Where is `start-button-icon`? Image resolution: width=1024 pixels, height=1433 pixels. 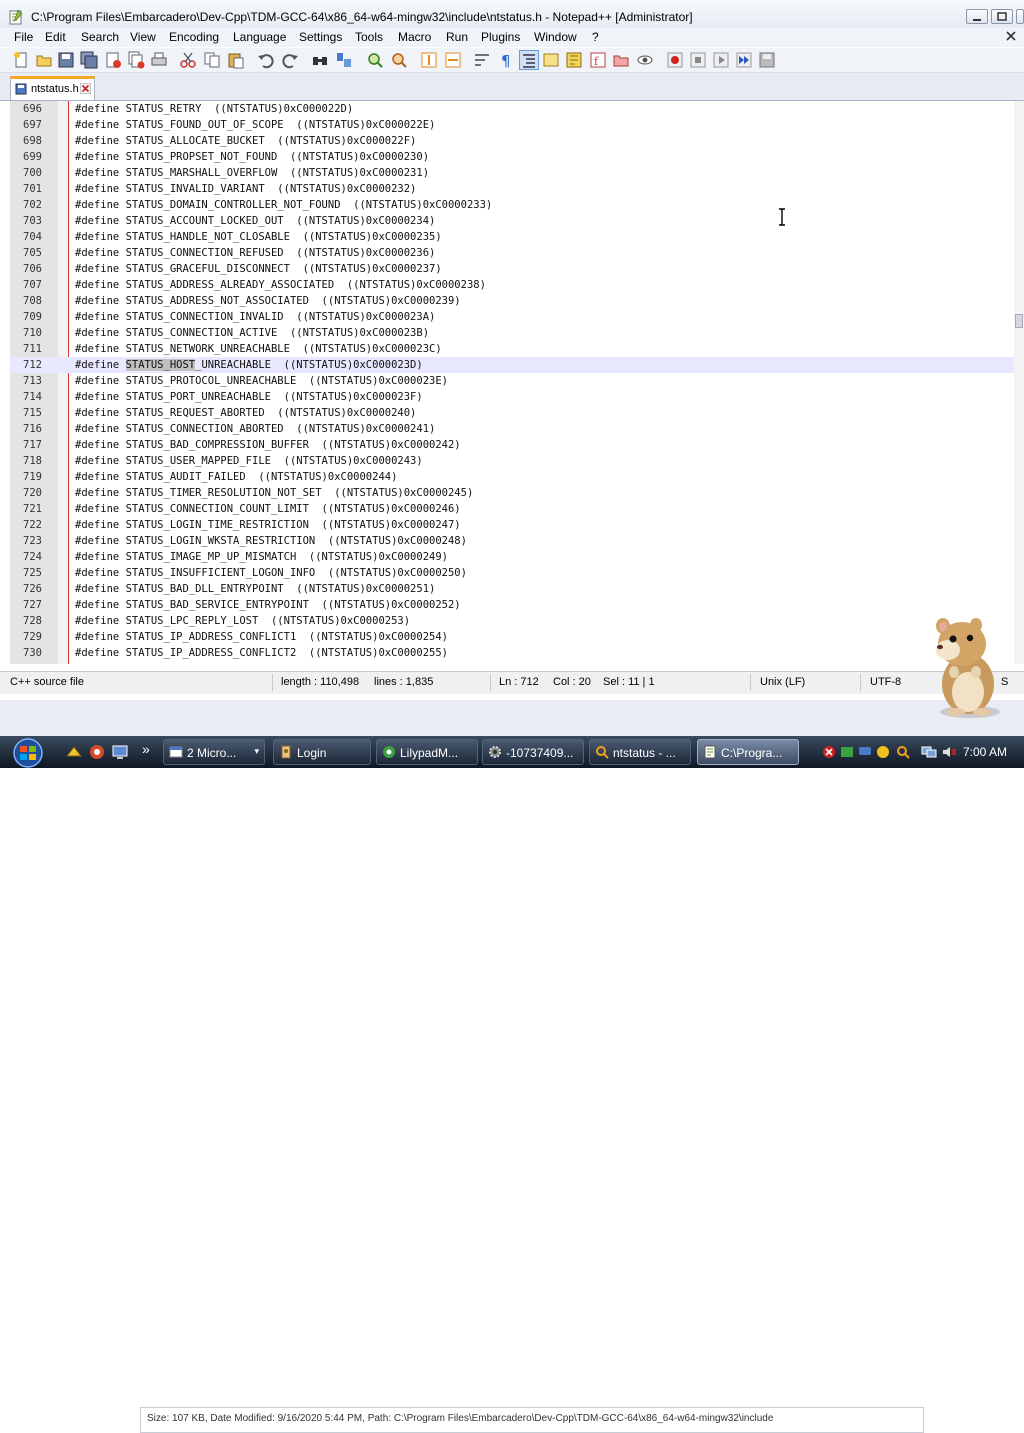 start-button-icon is located at coordinates (28, 753).